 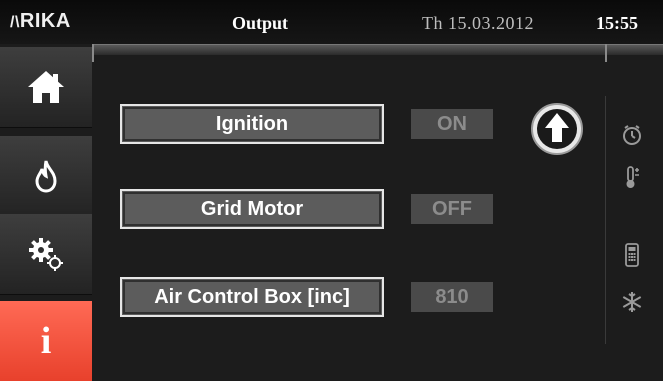 I want to click on rika-logo: /\RIKA, so click(x=40, y=21).